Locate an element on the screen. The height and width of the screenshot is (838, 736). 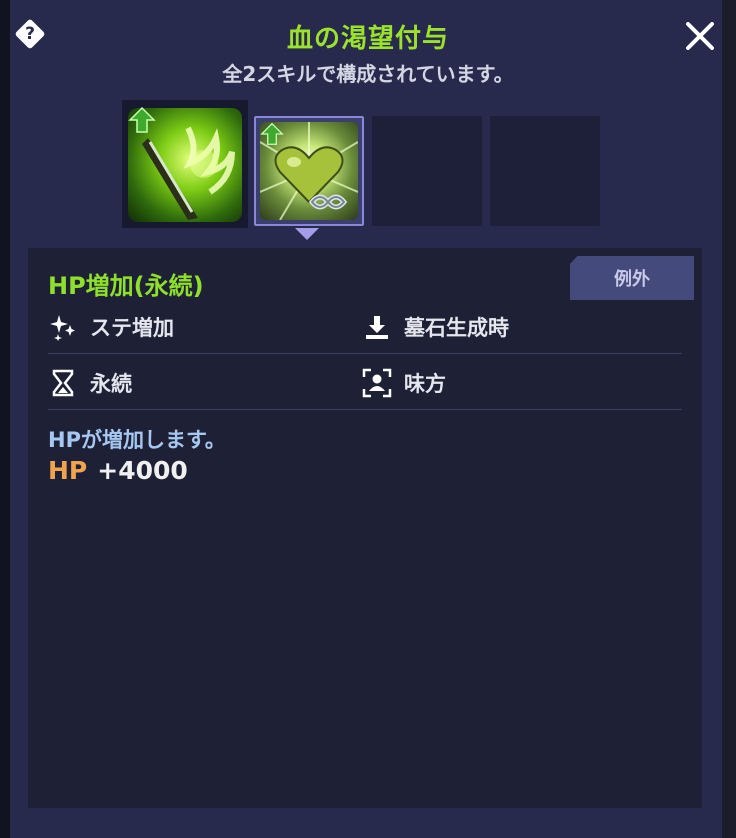
skill-name: HP増加(永続) is located at coordinates (126, 286).